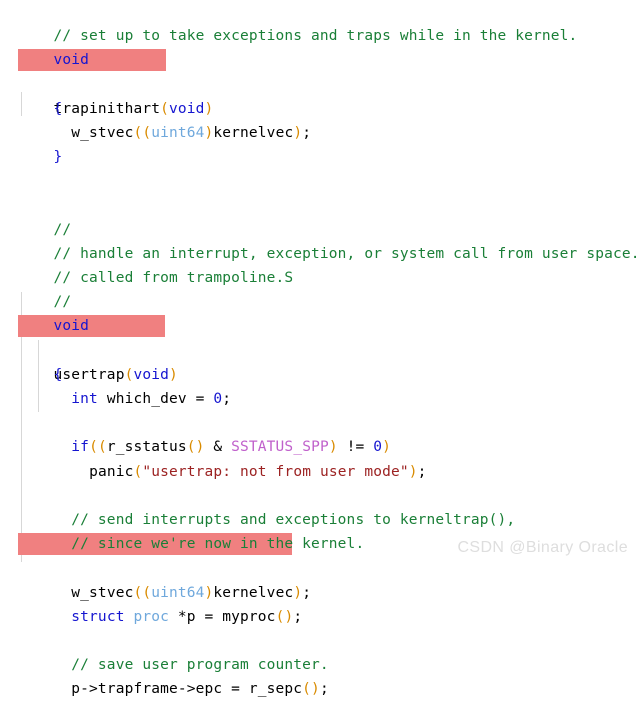 This screenshot has height=726, width=642. I want to click on code-token-identifier: panic, so click(111, 471).